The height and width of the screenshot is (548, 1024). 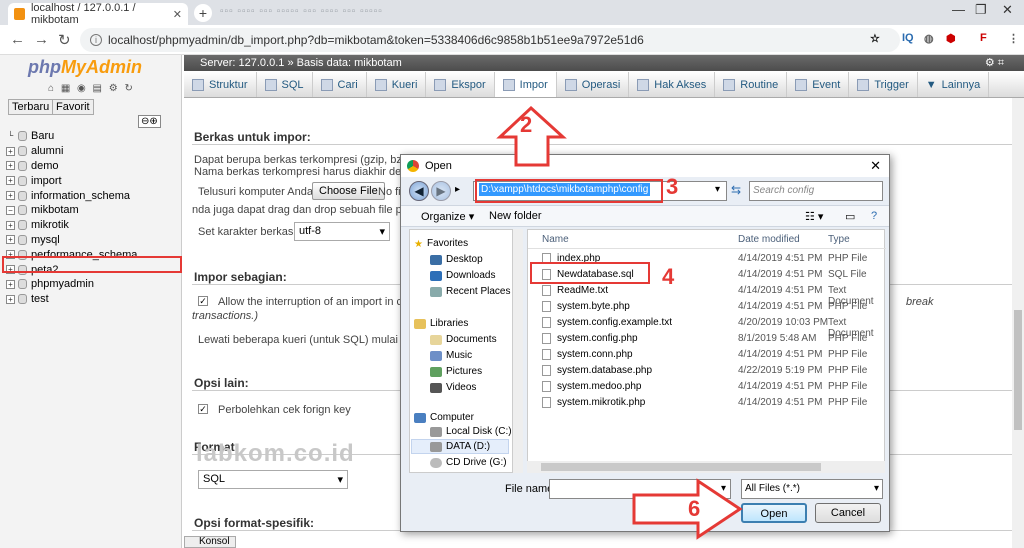 I want to click on db-item: + alumni, so click(x=71, y=151).